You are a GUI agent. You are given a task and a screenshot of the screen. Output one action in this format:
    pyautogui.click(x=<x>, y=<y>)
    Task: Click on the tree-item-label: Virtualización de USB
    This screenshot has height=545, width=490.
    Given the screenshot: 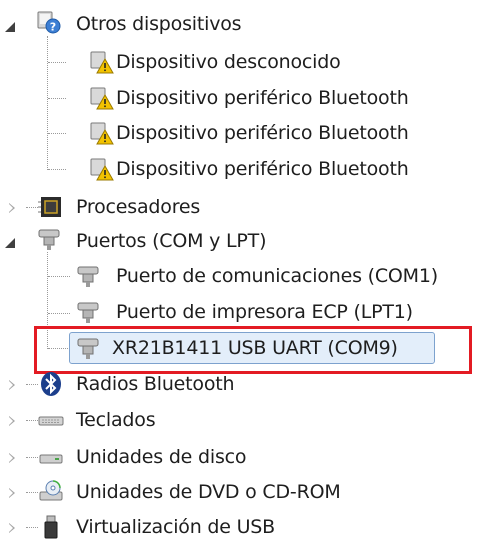 What is the action you would take?
    pyautogui.click(x=176, y=527)
    